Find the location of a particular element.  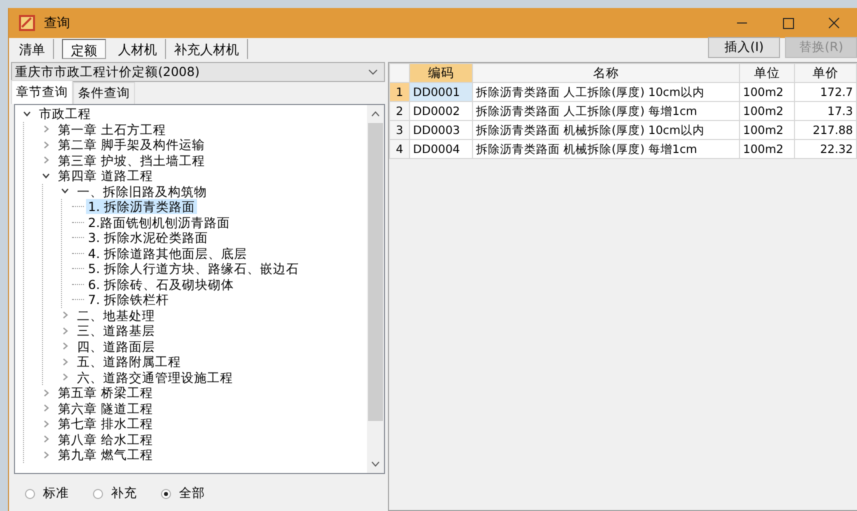

tree-item: 市政工程 is located at coordinates (65, 114).